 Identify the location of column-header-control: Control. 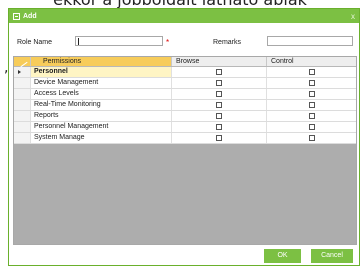
(311, 61).